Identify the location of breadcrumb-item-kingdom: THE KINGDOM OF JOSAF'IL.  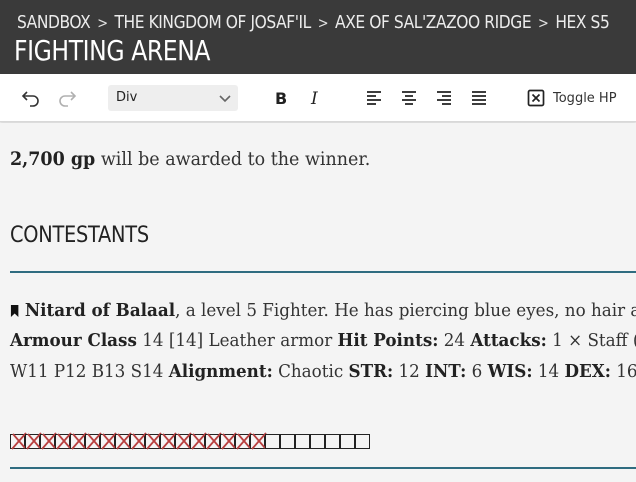
(212, 22).